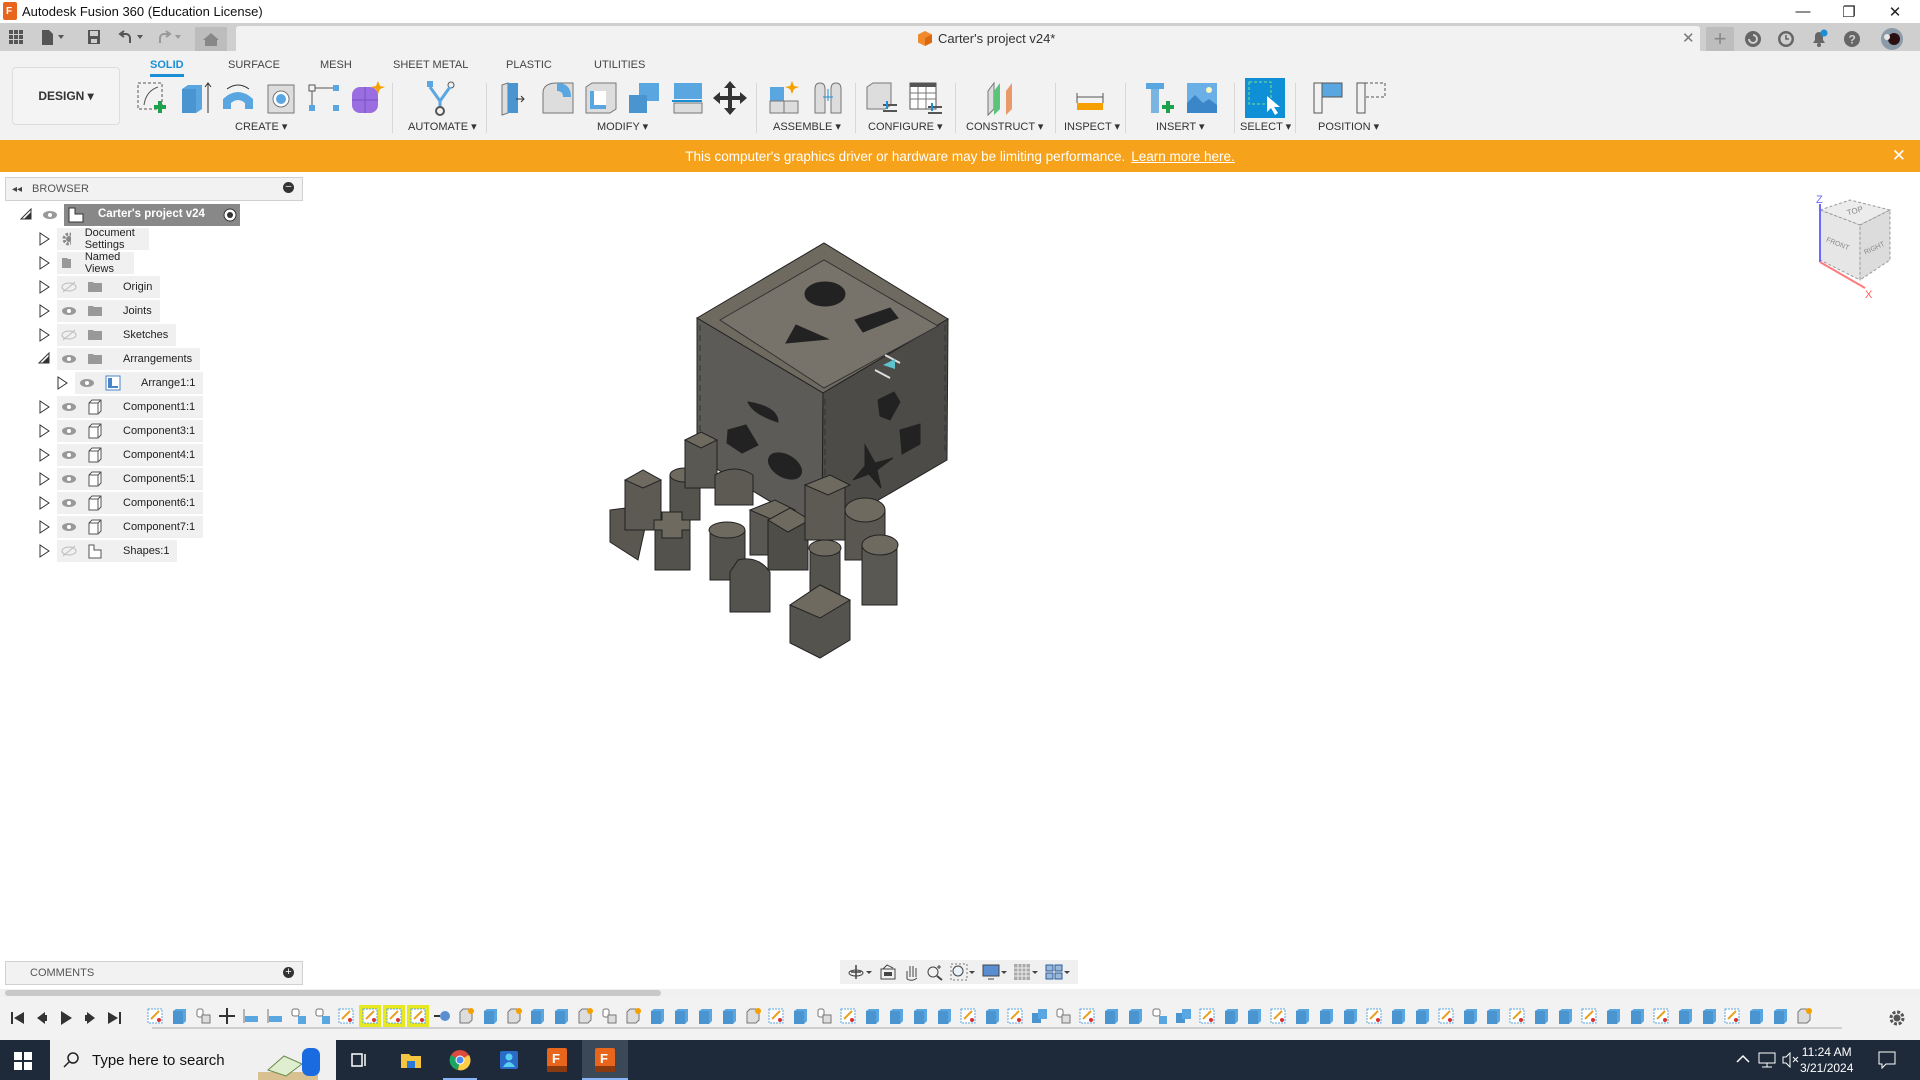  What do you see at coordinates (1092, 126) in the screenshot?
I see `inspect-menu: INSPECT ▾` at bounding box center [1092, 126].